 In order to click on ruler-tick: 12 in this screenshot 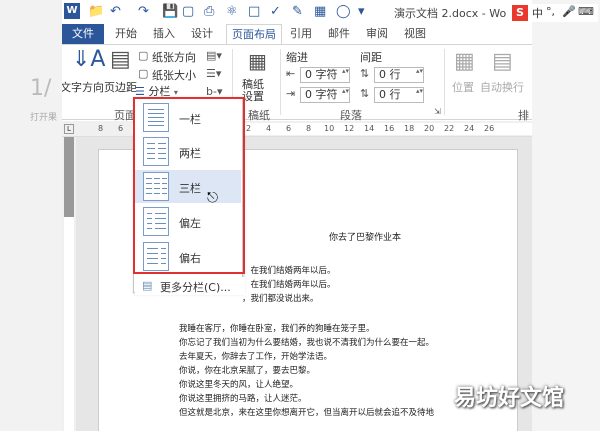, I will do `click(349, 128)`.